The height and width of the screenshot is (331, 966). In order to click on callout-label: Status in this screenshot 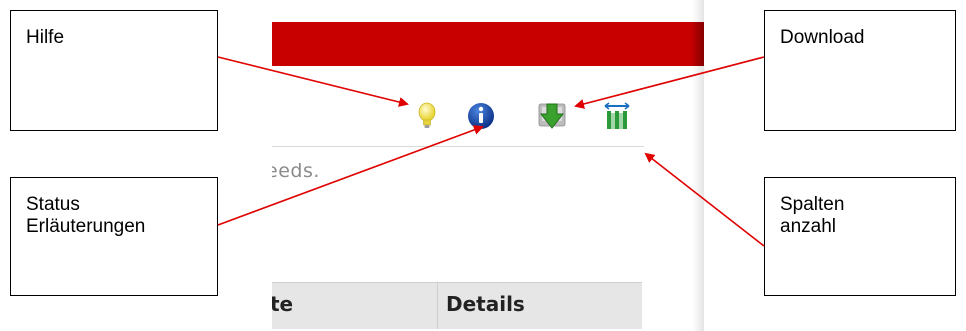, I will do `click(53, 204)`.